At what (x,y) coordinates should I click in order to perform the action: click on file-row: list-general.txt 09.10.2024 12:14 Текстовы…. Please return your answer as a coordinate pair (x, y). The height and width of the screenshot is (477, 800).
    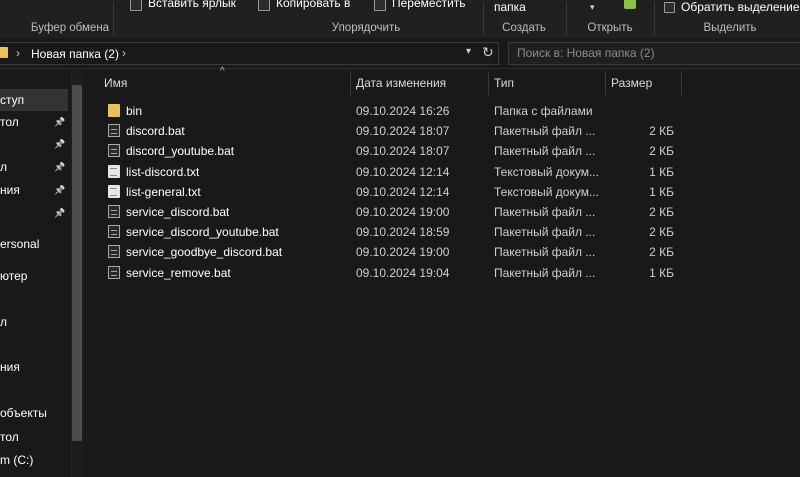
    Looking at the image, I should click on (443, 192).